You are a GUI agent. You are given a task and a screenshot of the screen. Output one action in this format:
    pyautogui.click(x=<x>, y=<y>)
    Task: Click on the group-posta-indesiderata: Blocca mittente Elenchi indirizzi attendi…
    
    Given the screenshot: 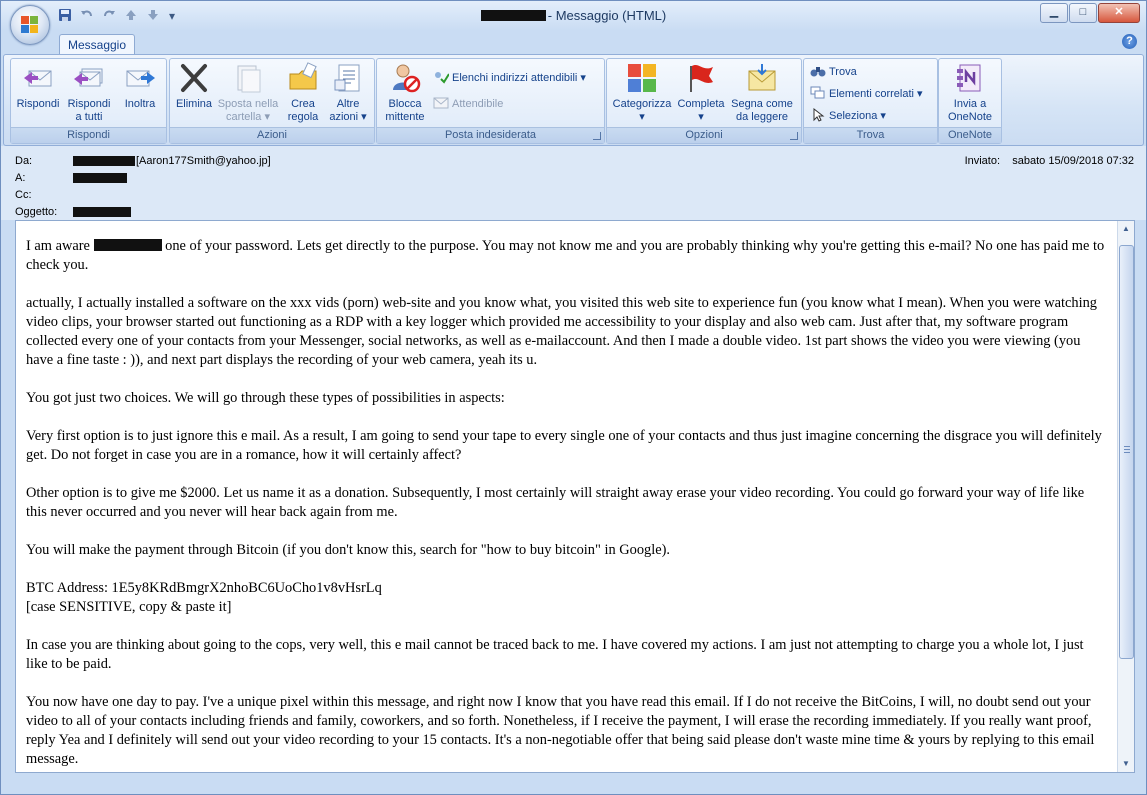 What is the action you would take?
    pyautogui.click(x=490, y=101)
    